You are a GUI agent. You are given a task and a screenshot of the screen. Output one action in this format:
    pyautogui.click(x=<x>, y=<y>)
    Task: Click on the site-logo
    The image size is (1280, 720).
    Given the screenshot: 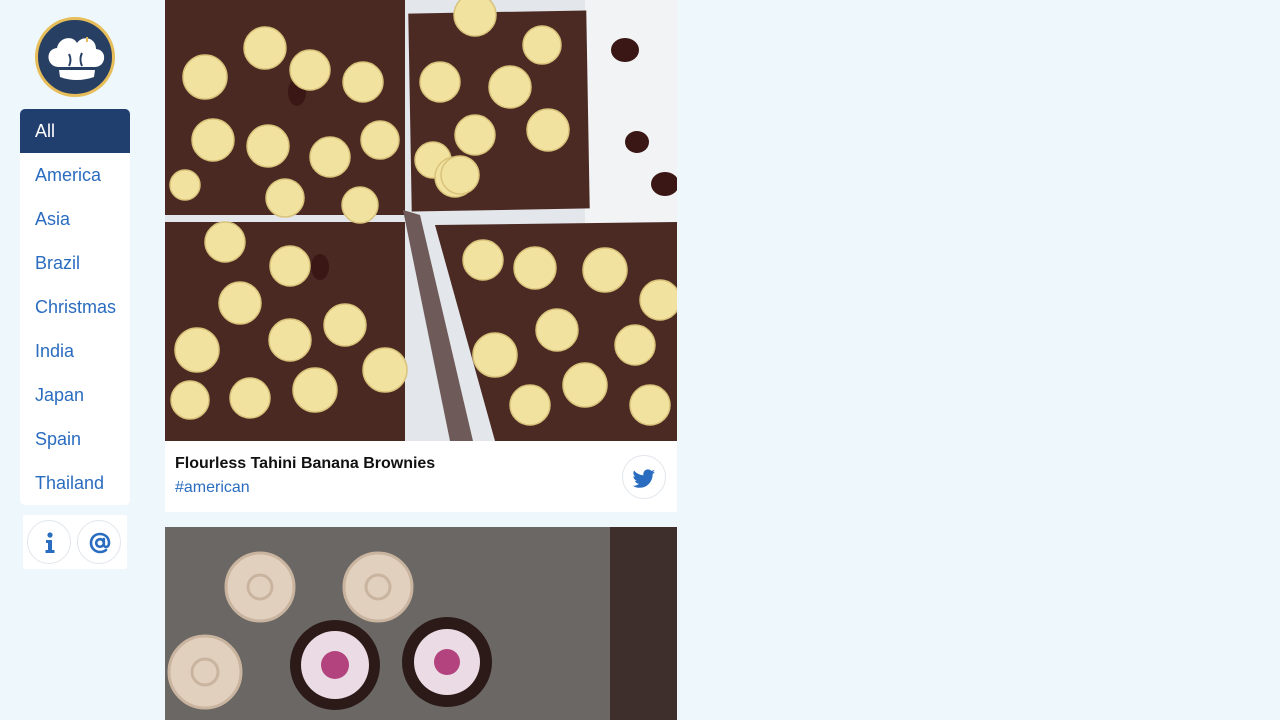 What is the action you would take?
    pyautogui.click(x=75, y=57)
    